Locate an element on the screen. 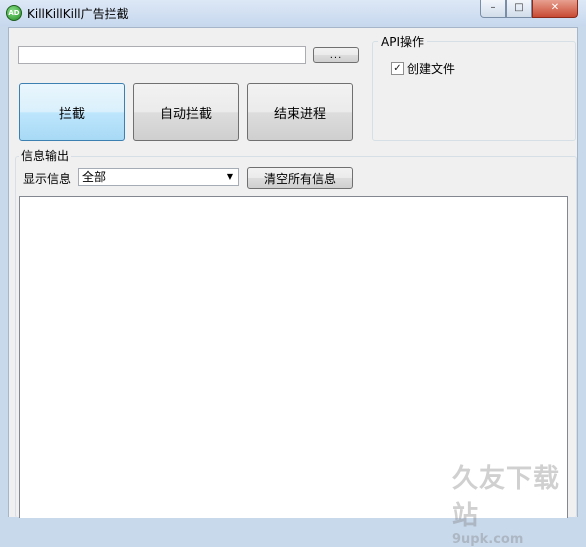  window-title: KillKillKill广告拦截 is located at coordinates (78, 14).